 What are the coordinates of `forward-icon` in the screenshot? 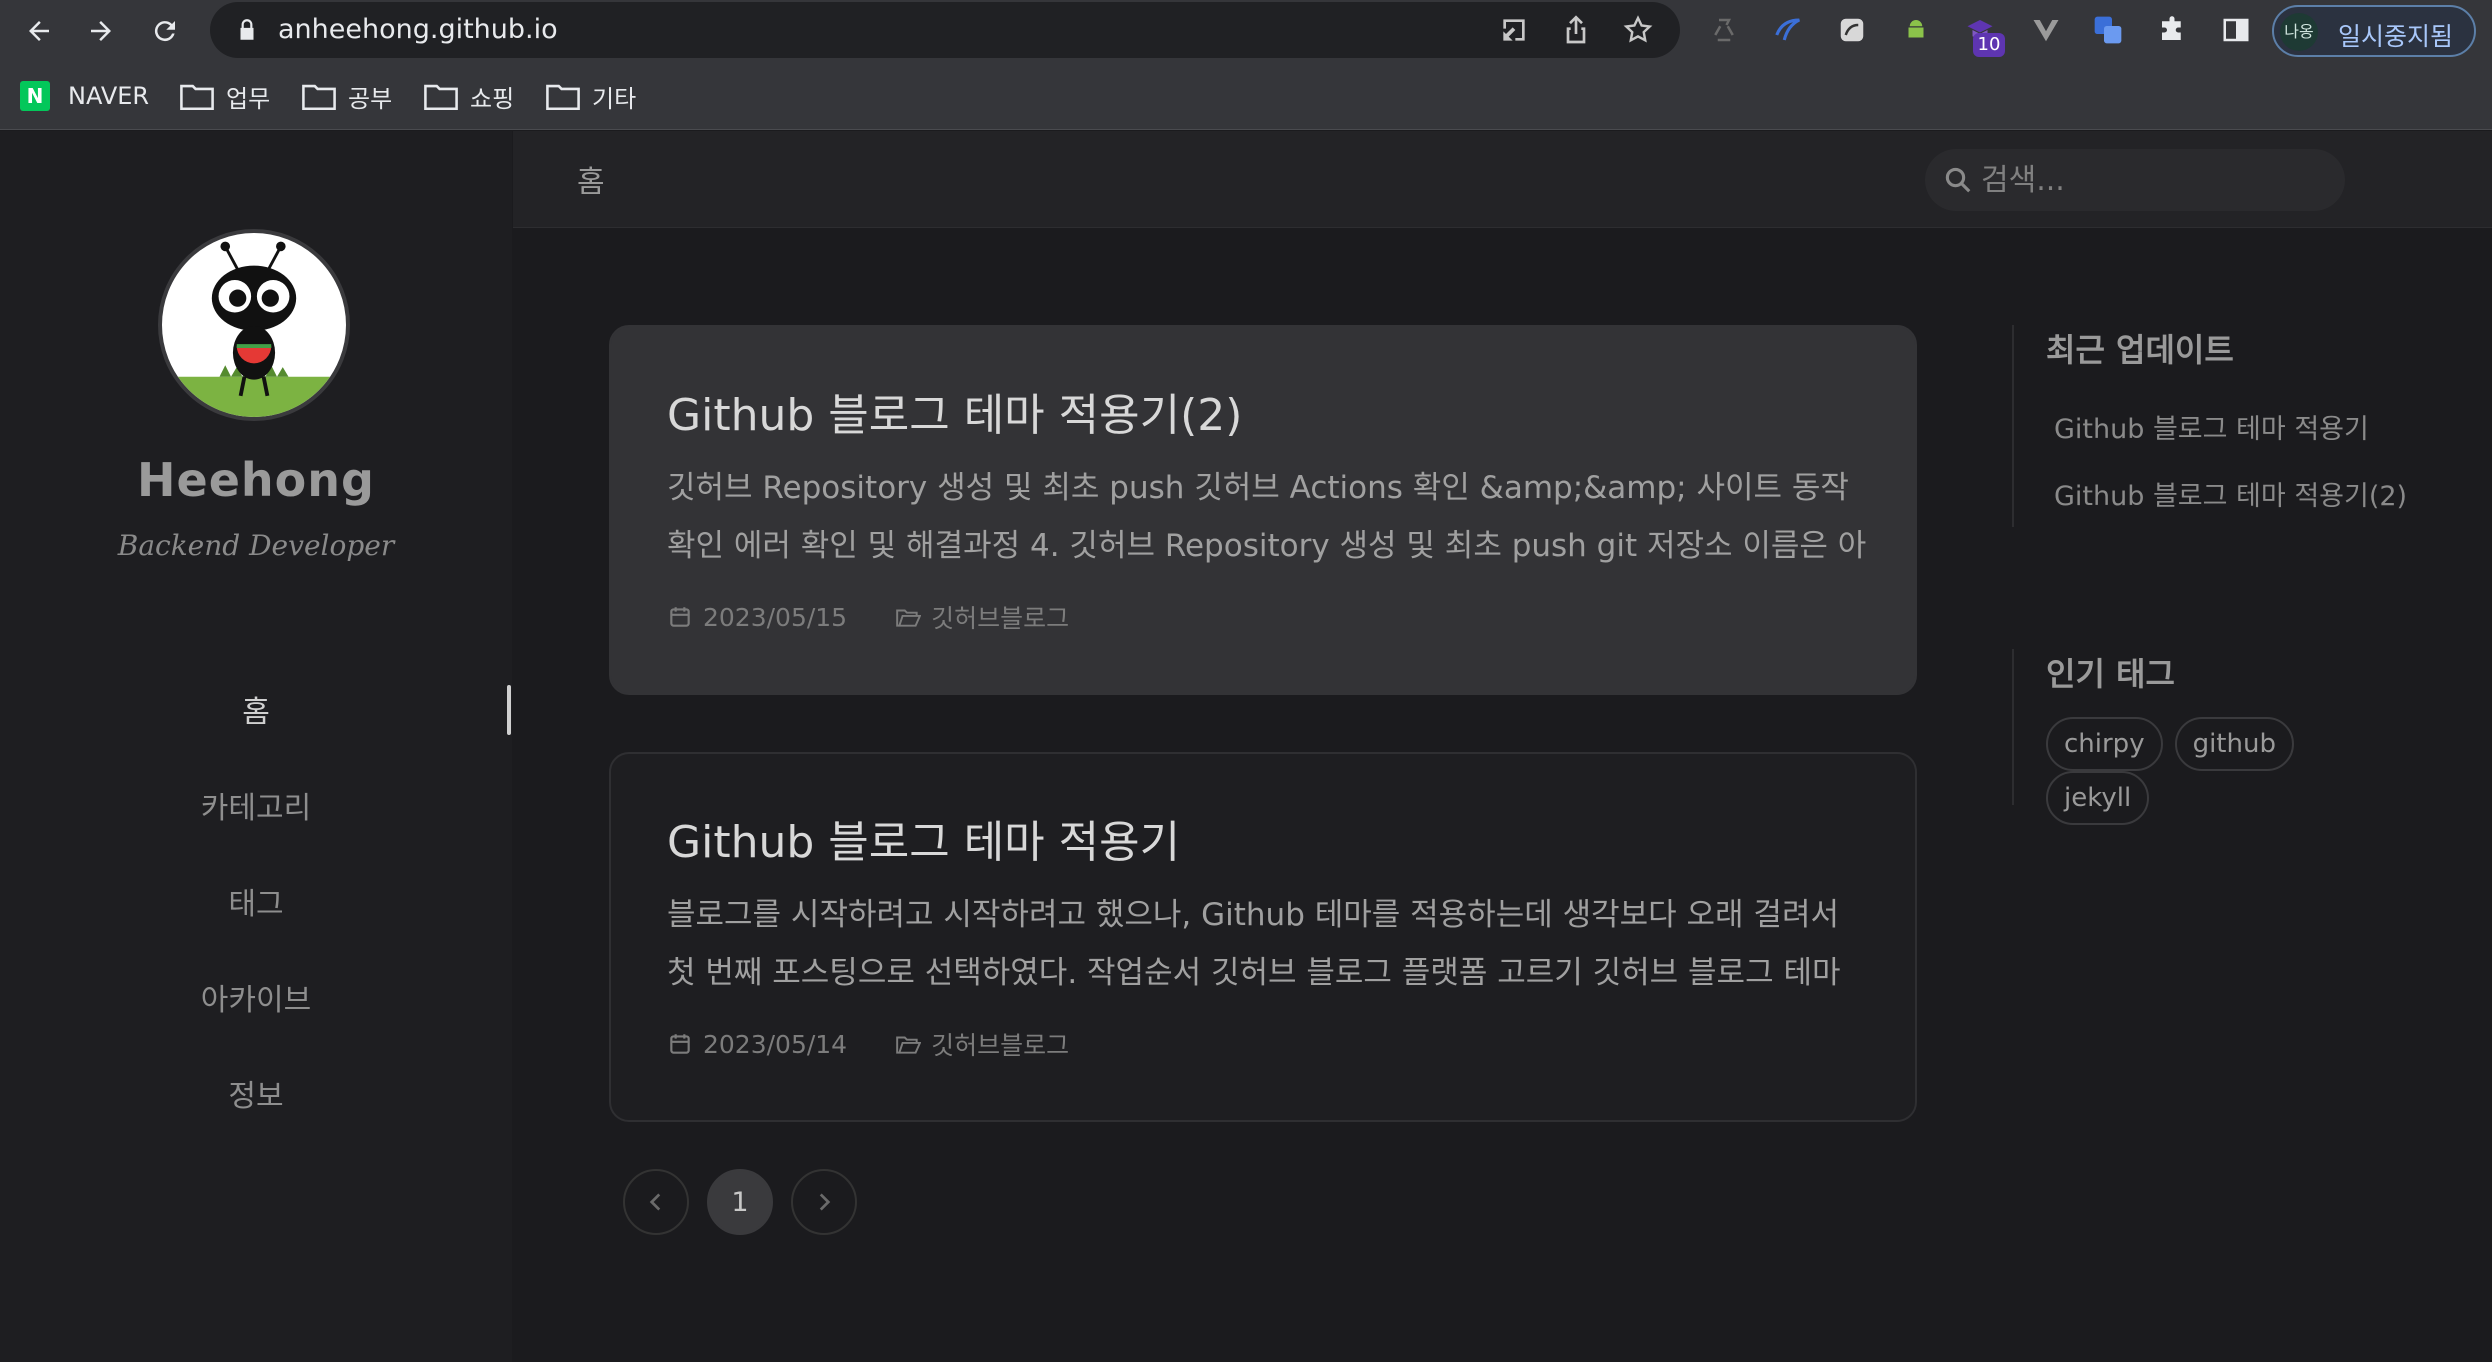 It's located at (101, 31).